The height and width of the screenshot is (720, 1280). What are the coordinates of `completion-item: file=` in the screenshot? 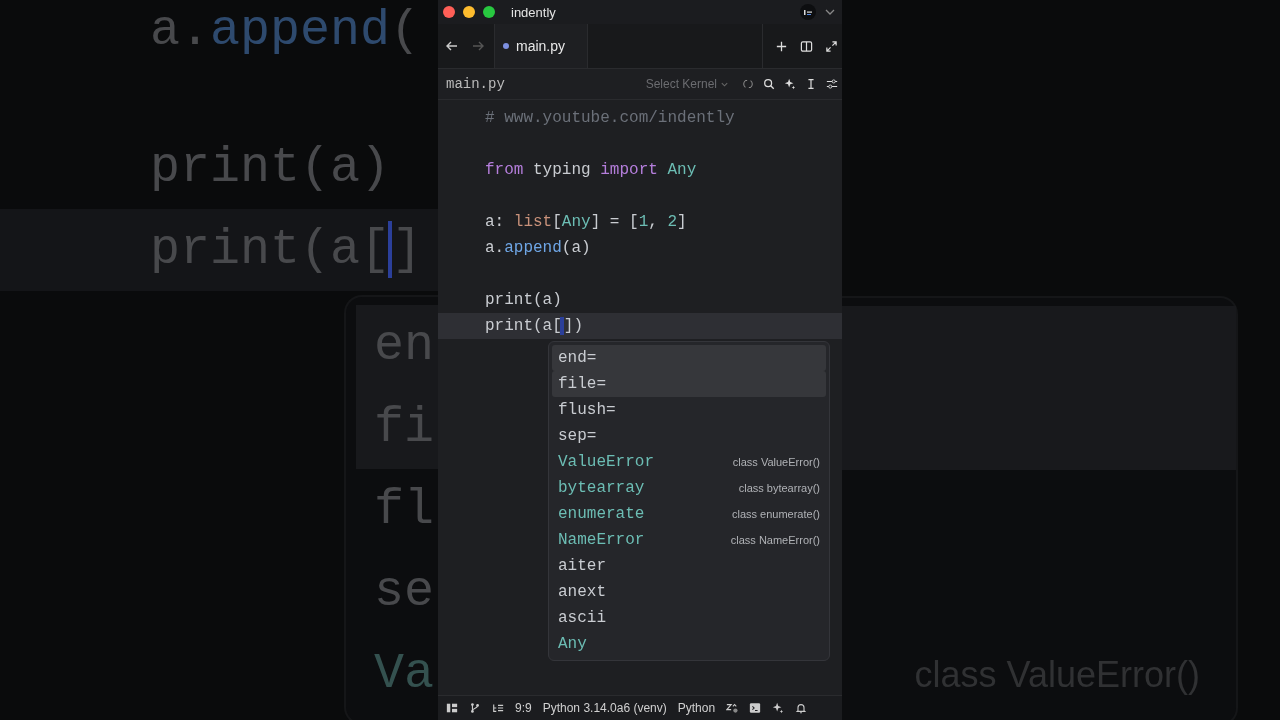 It's located at (689, 384).